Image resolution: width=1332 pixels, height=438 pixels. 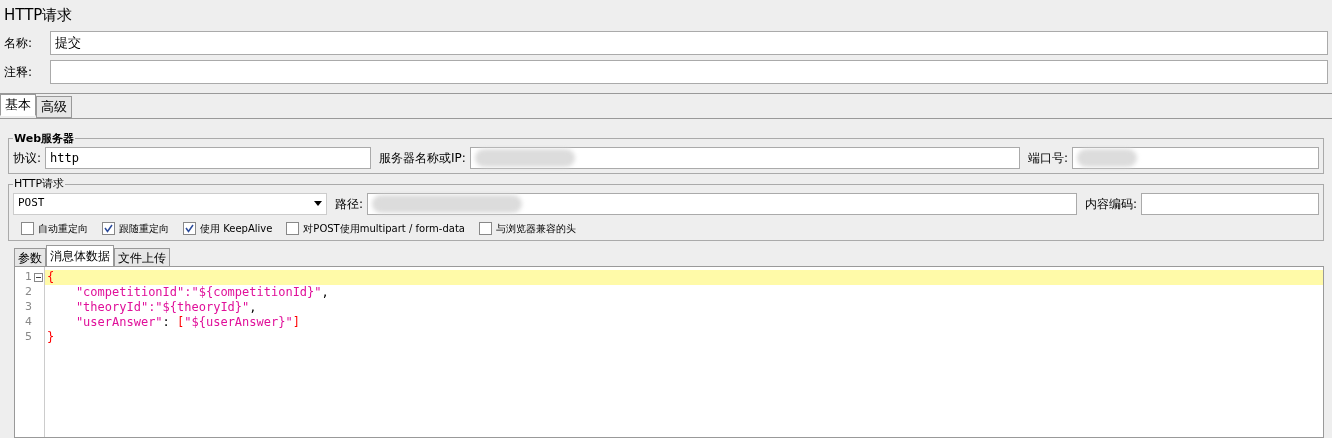 What do you see at coordinates (318, 203) in the screenshot?
I see `dropdown-caret-icon` at bounding box center [318, 203].